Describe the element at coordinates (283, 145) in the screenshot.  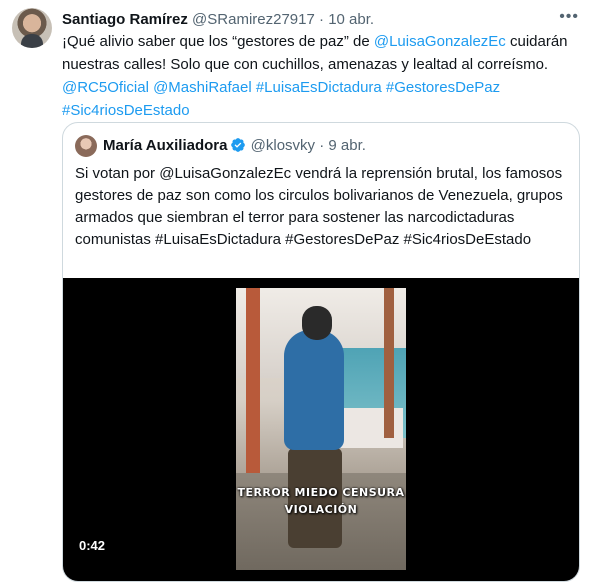
I see `quoted-author-handle: @klosvky` at that location.